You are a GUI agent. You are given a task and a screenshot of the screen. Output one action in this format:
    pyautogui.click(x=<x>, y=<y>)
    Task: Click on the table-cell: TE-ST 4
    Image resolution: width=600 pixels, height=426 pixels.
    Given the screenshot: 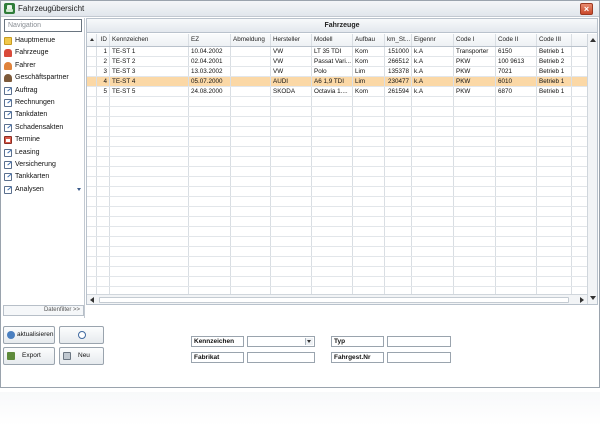 What is the action you would take?
    pyautogui.click(x=149, y=81)
    